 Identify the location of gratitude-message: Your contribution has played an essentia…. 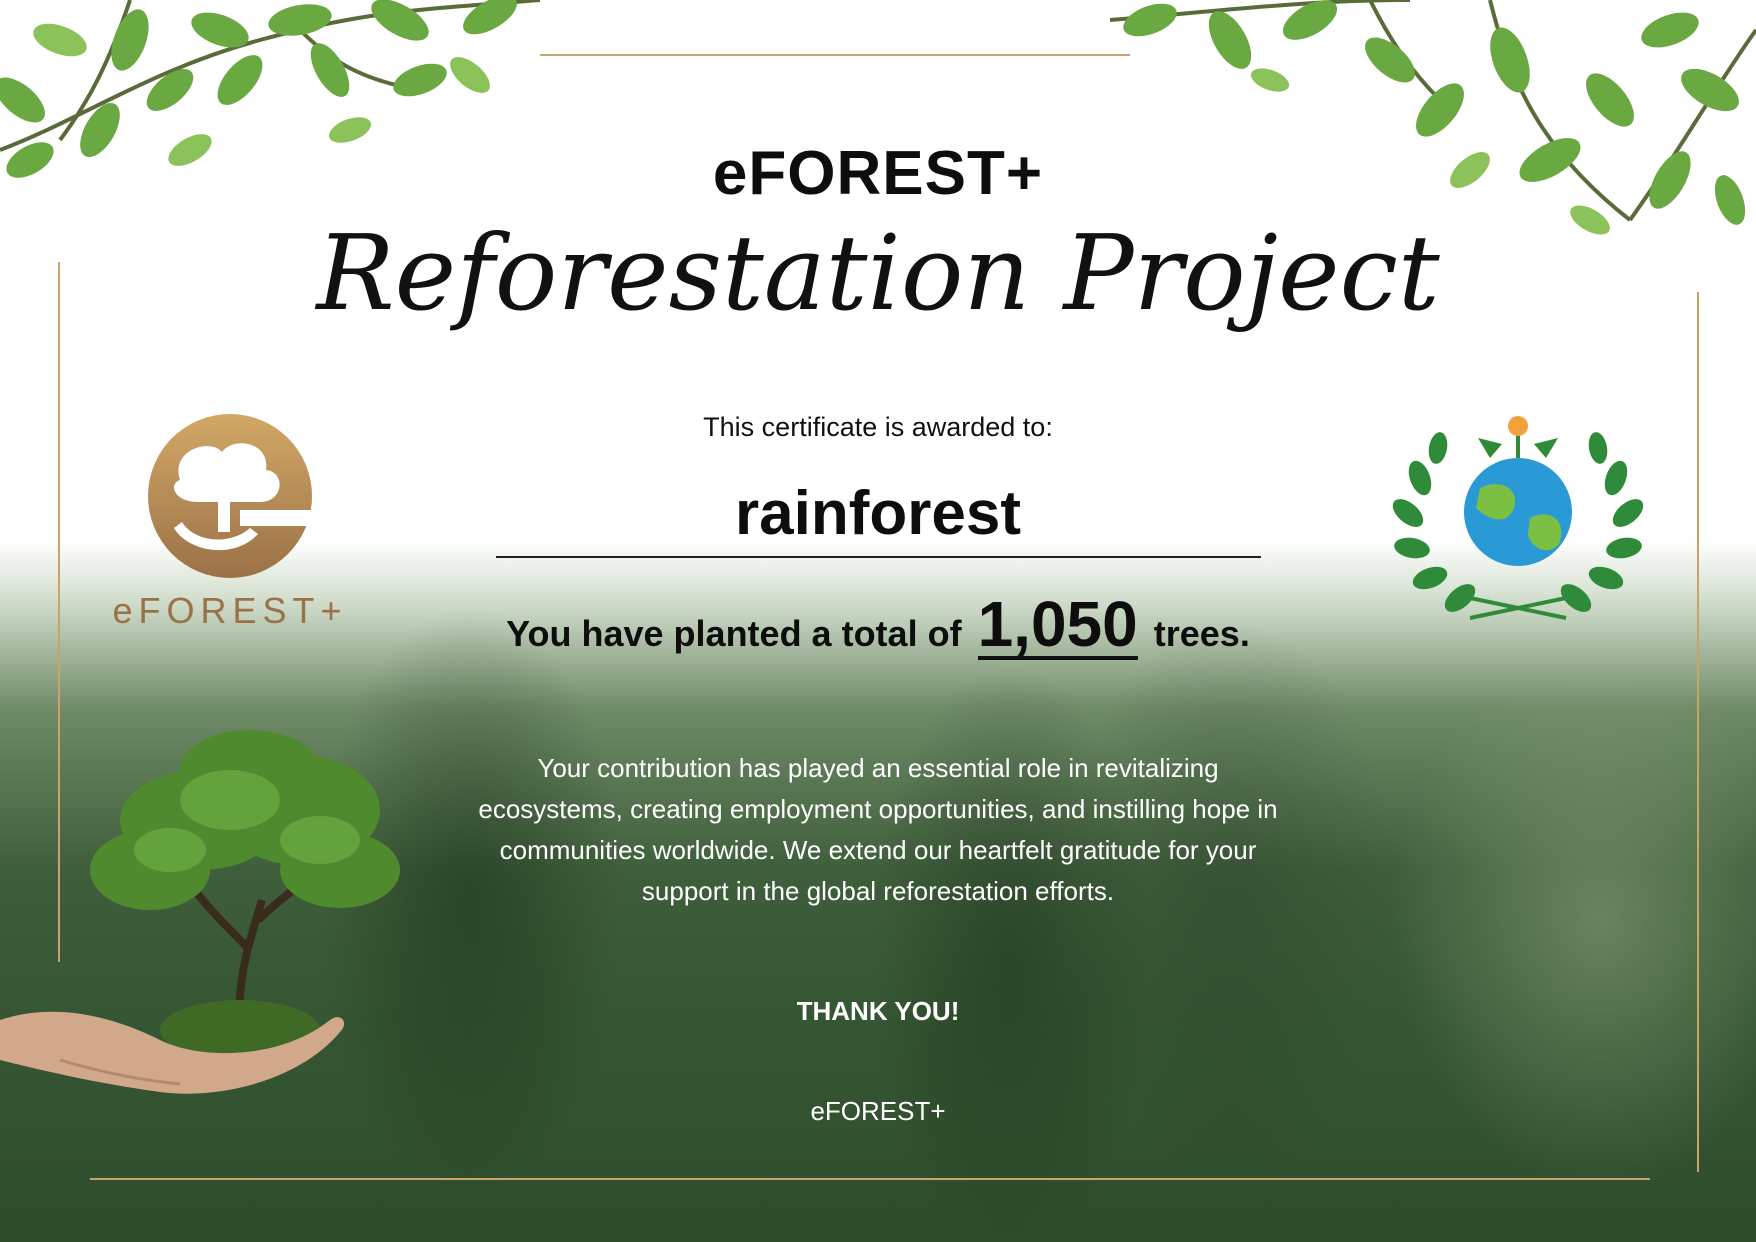
(878, 829).